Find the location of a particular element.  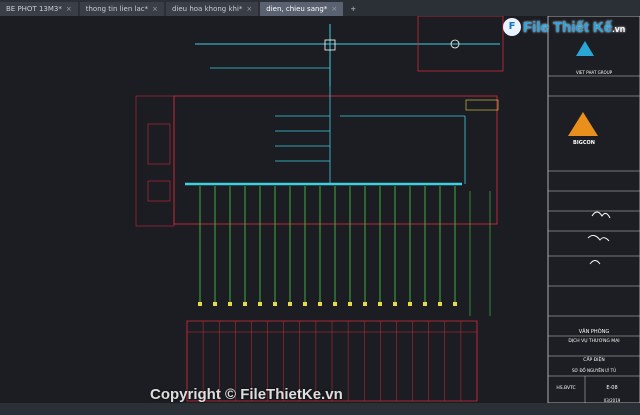

company-viet-phat: VIET PHAT GROUP is located at coordinates (594, 72).